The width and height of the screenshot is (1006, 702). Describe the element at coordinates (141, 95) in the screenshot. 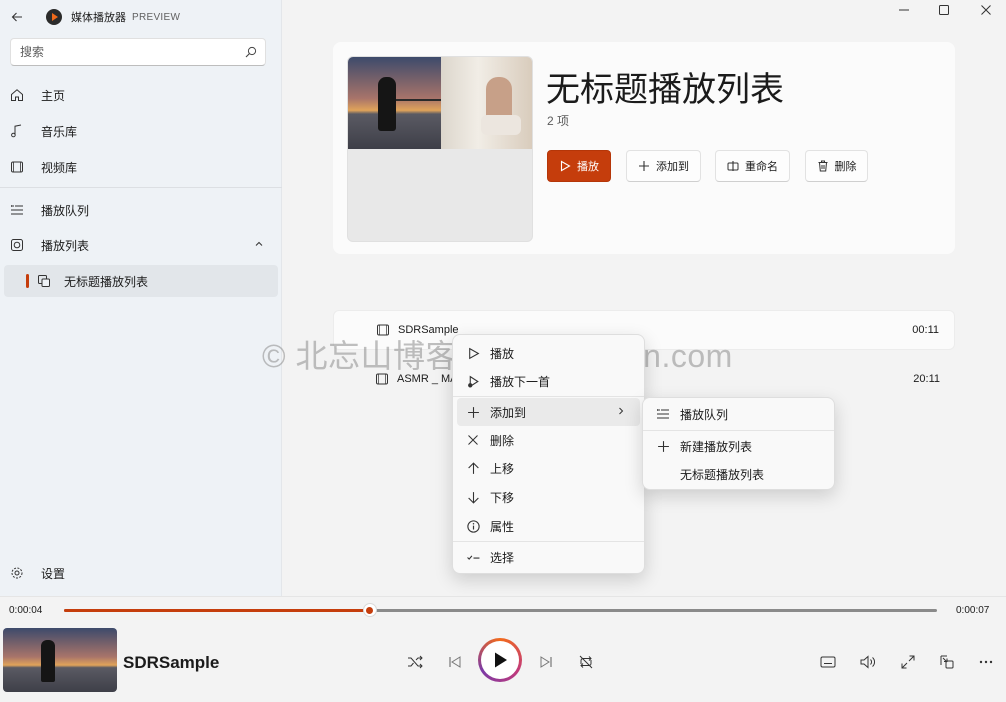

I see `nav-item-home: 主页` at that location.